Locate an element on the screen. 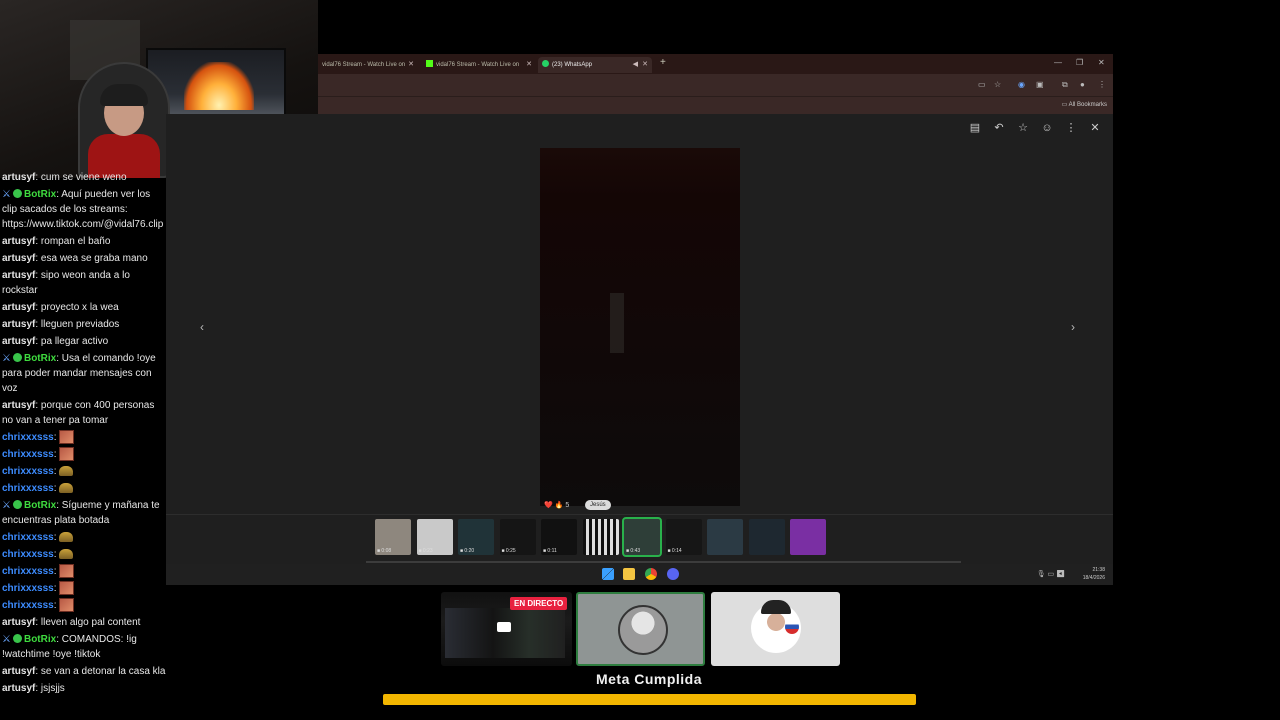  more-options-icon: ⋮ is located at coordinates (1071, 128).